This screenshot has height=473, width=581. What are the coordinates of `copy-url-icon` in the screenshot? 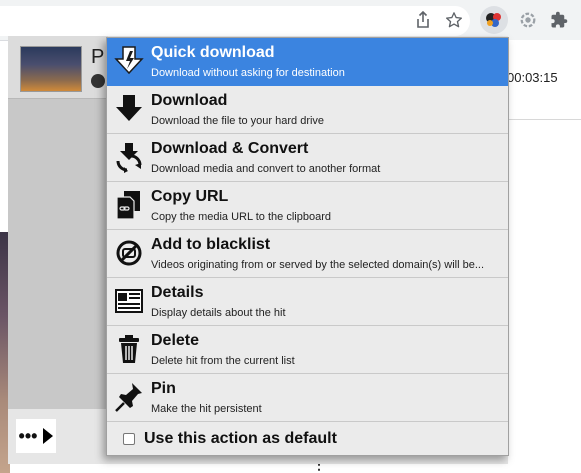 It's located at (129, 205).